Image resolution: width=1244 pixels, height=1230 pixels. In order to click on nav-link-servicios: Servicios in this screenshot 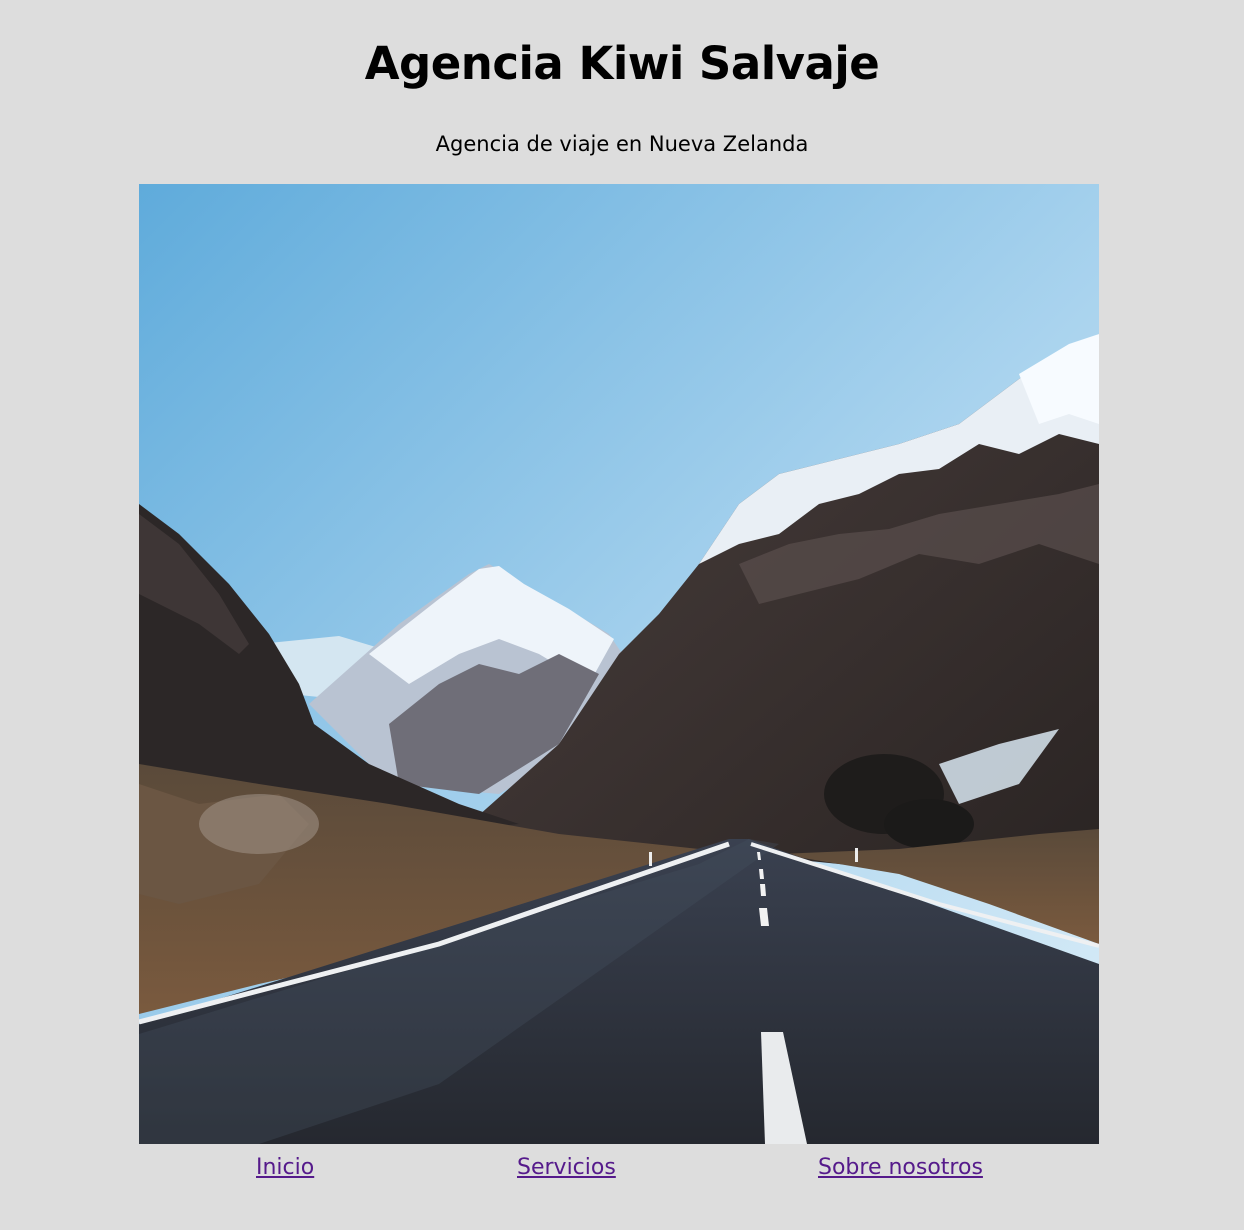, I will do `click(566, 1168)`.